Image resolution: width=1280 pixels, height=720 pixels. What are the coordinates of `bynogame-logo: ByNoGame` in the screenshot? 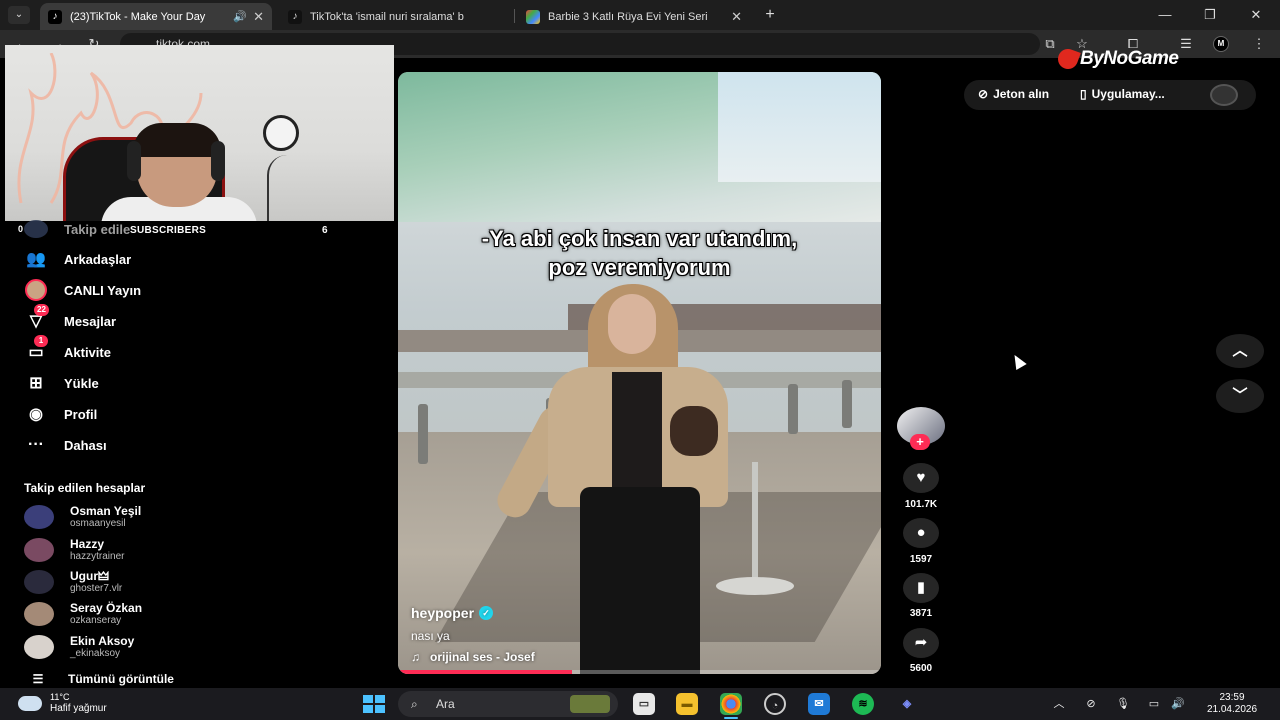 It's located at (1117, 59).